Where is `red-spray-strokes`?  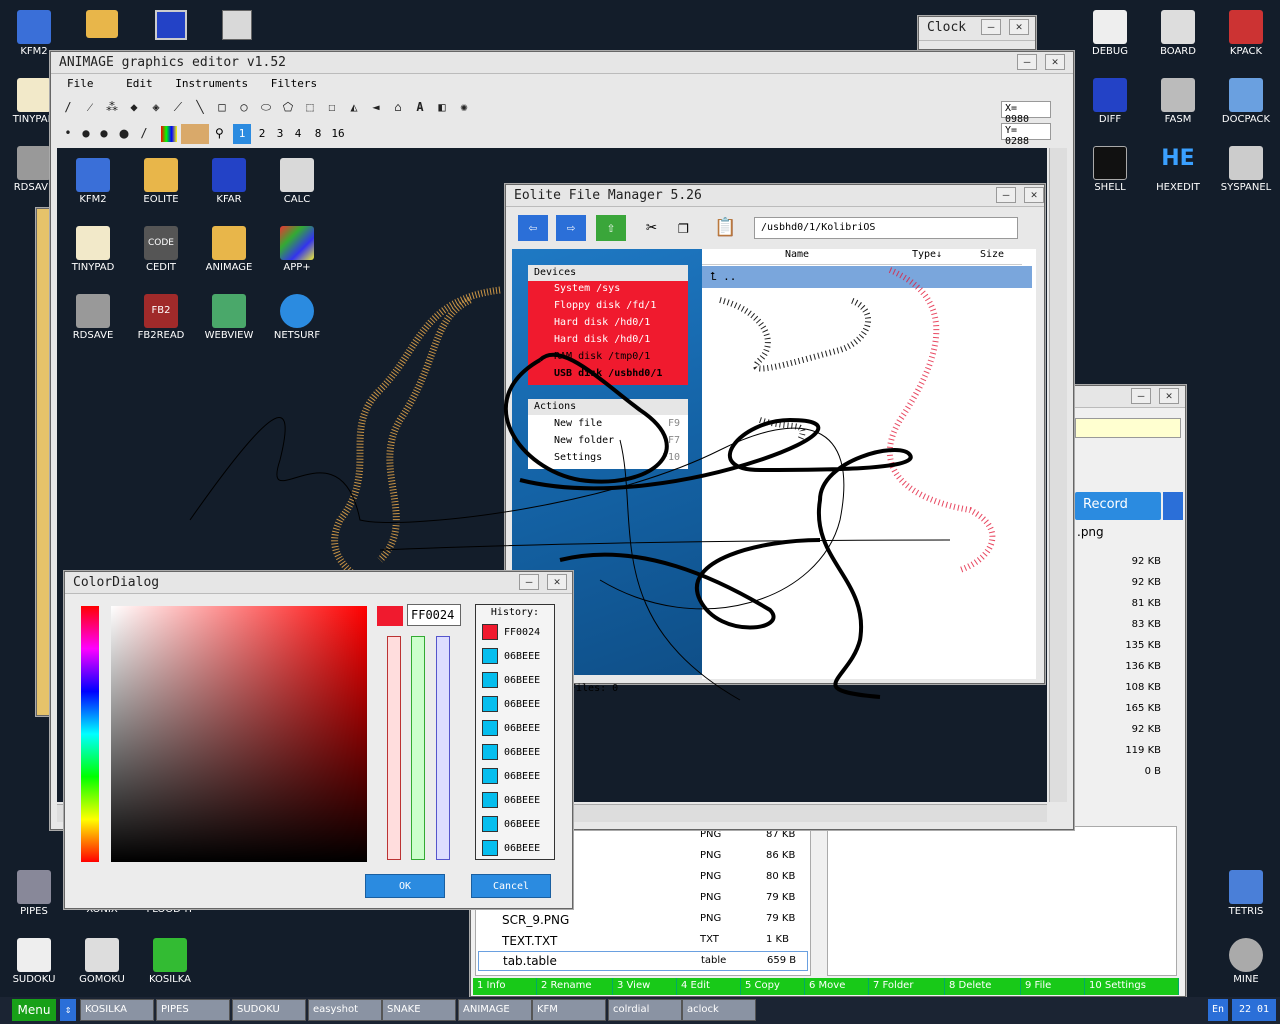
red-spray-strokes is located at coordinates (941, 420).